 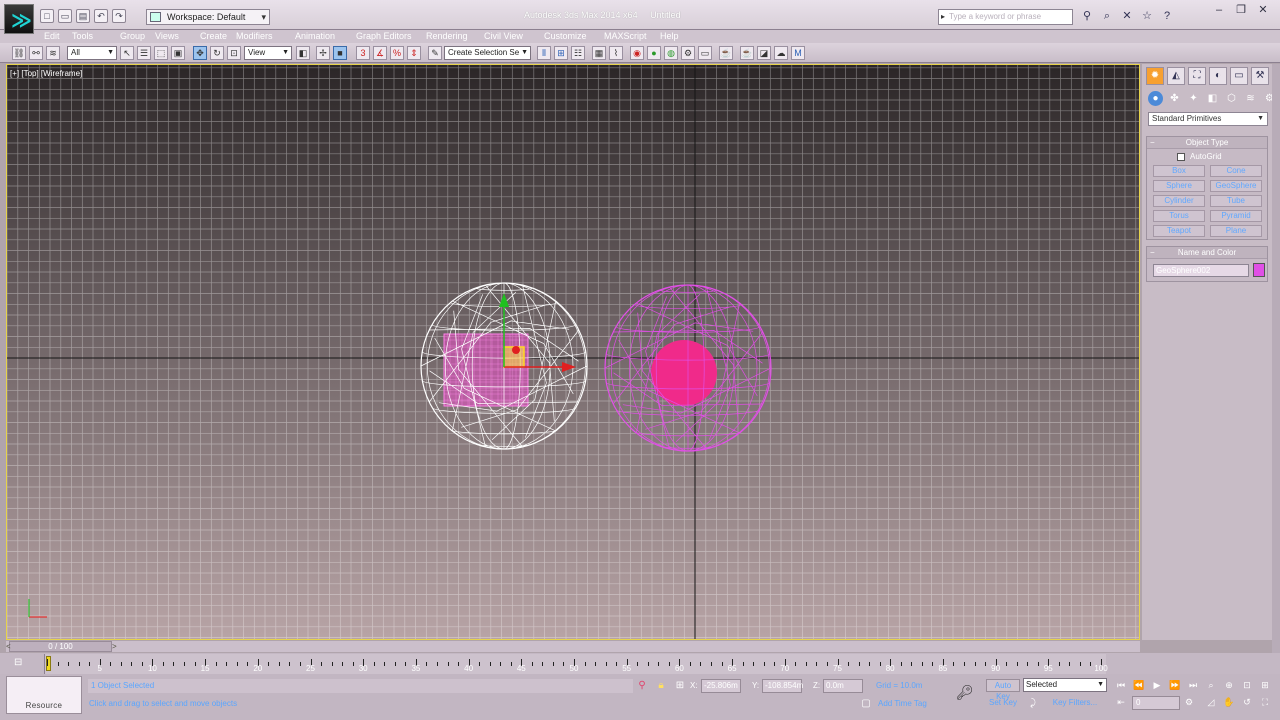 What do you see at coordinates (1263, 11) in the screenshot?
I see `close-button: ✕` at bounding box center [1263, 11].